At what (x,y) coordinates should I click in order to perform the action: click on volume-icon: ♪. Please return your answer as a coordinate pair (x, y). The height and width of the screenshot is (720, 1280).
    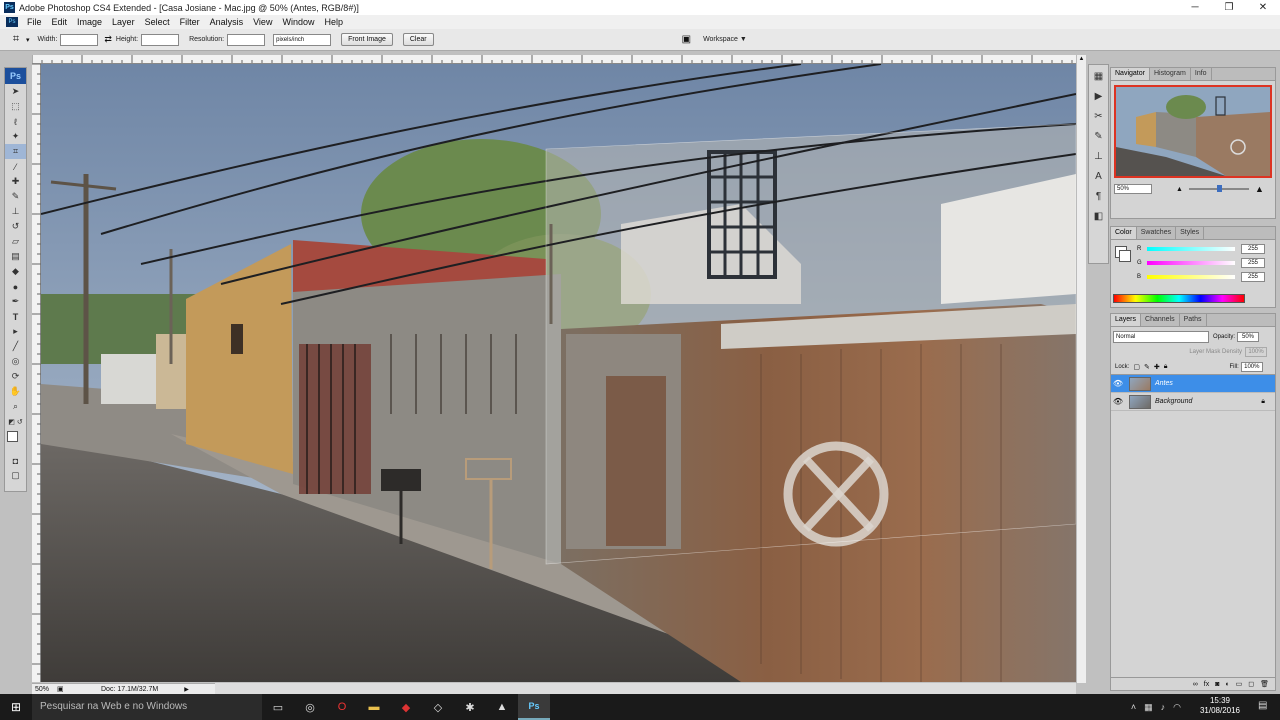
    Looking at the image, I should click on (1163, 707).